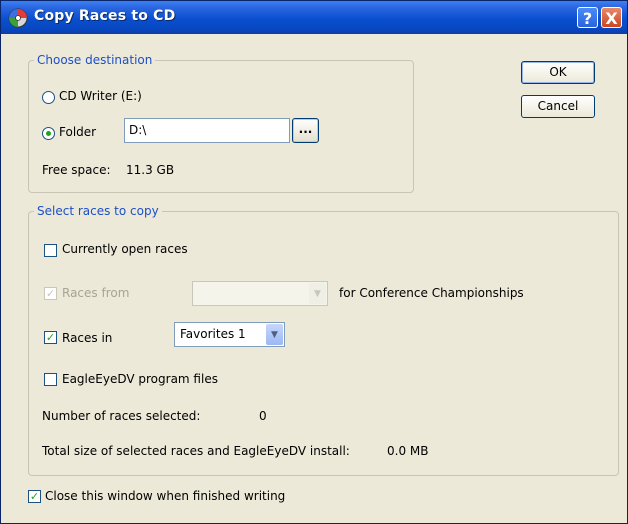  What do you see at coordinates (34, 496) in the screenshot?
I see `close-when-finished-checkbox: ✓` at bounding box center [34, 496].